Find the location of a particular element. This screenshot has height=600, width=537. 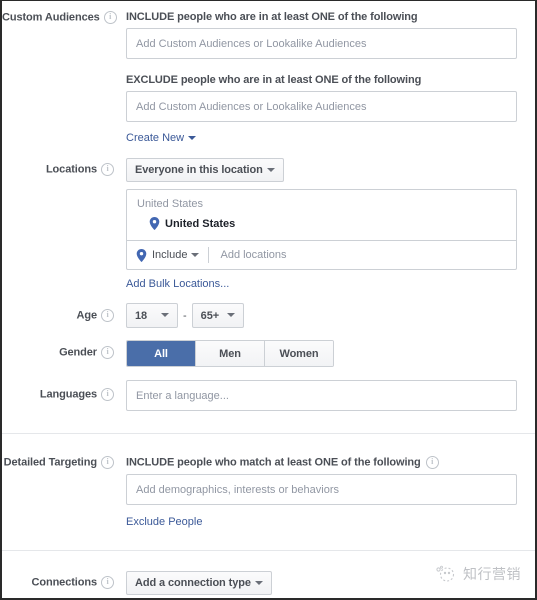

locations-list: United States United States is located at coordinates (321, 215).